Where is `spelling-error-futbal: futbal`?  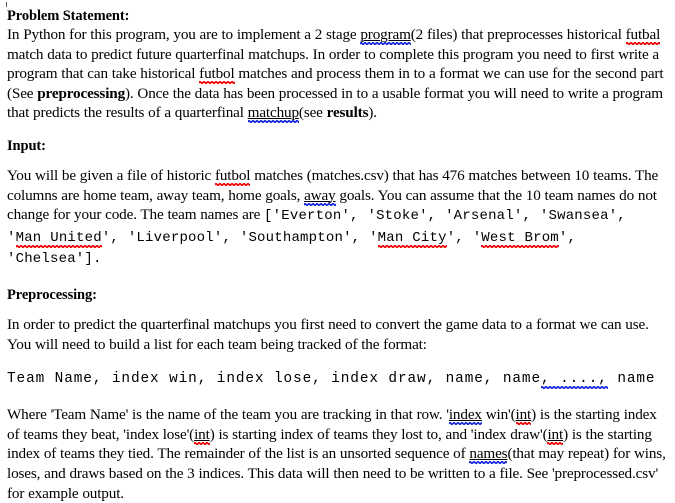
spelling-error-futbal: futbal is located at coordinates (643, 34).